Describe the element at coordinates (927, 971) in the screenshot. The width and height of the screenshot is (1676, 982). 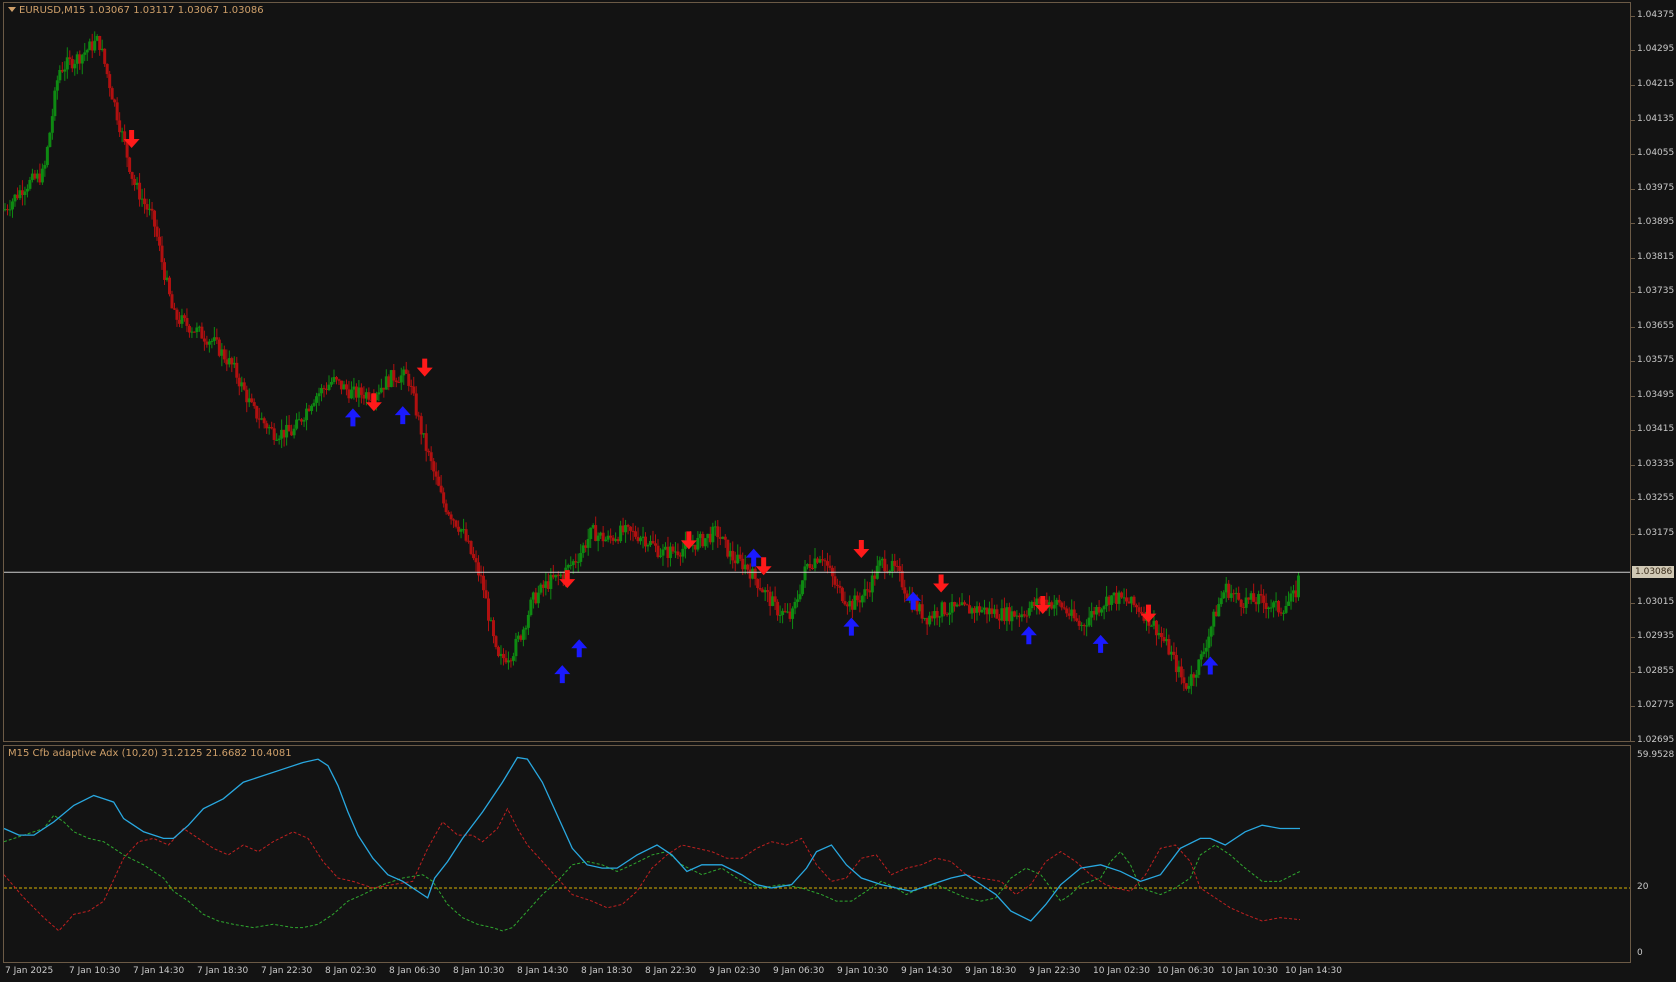
I see `time-axis-label: 9 Jan 14:30` at that location.